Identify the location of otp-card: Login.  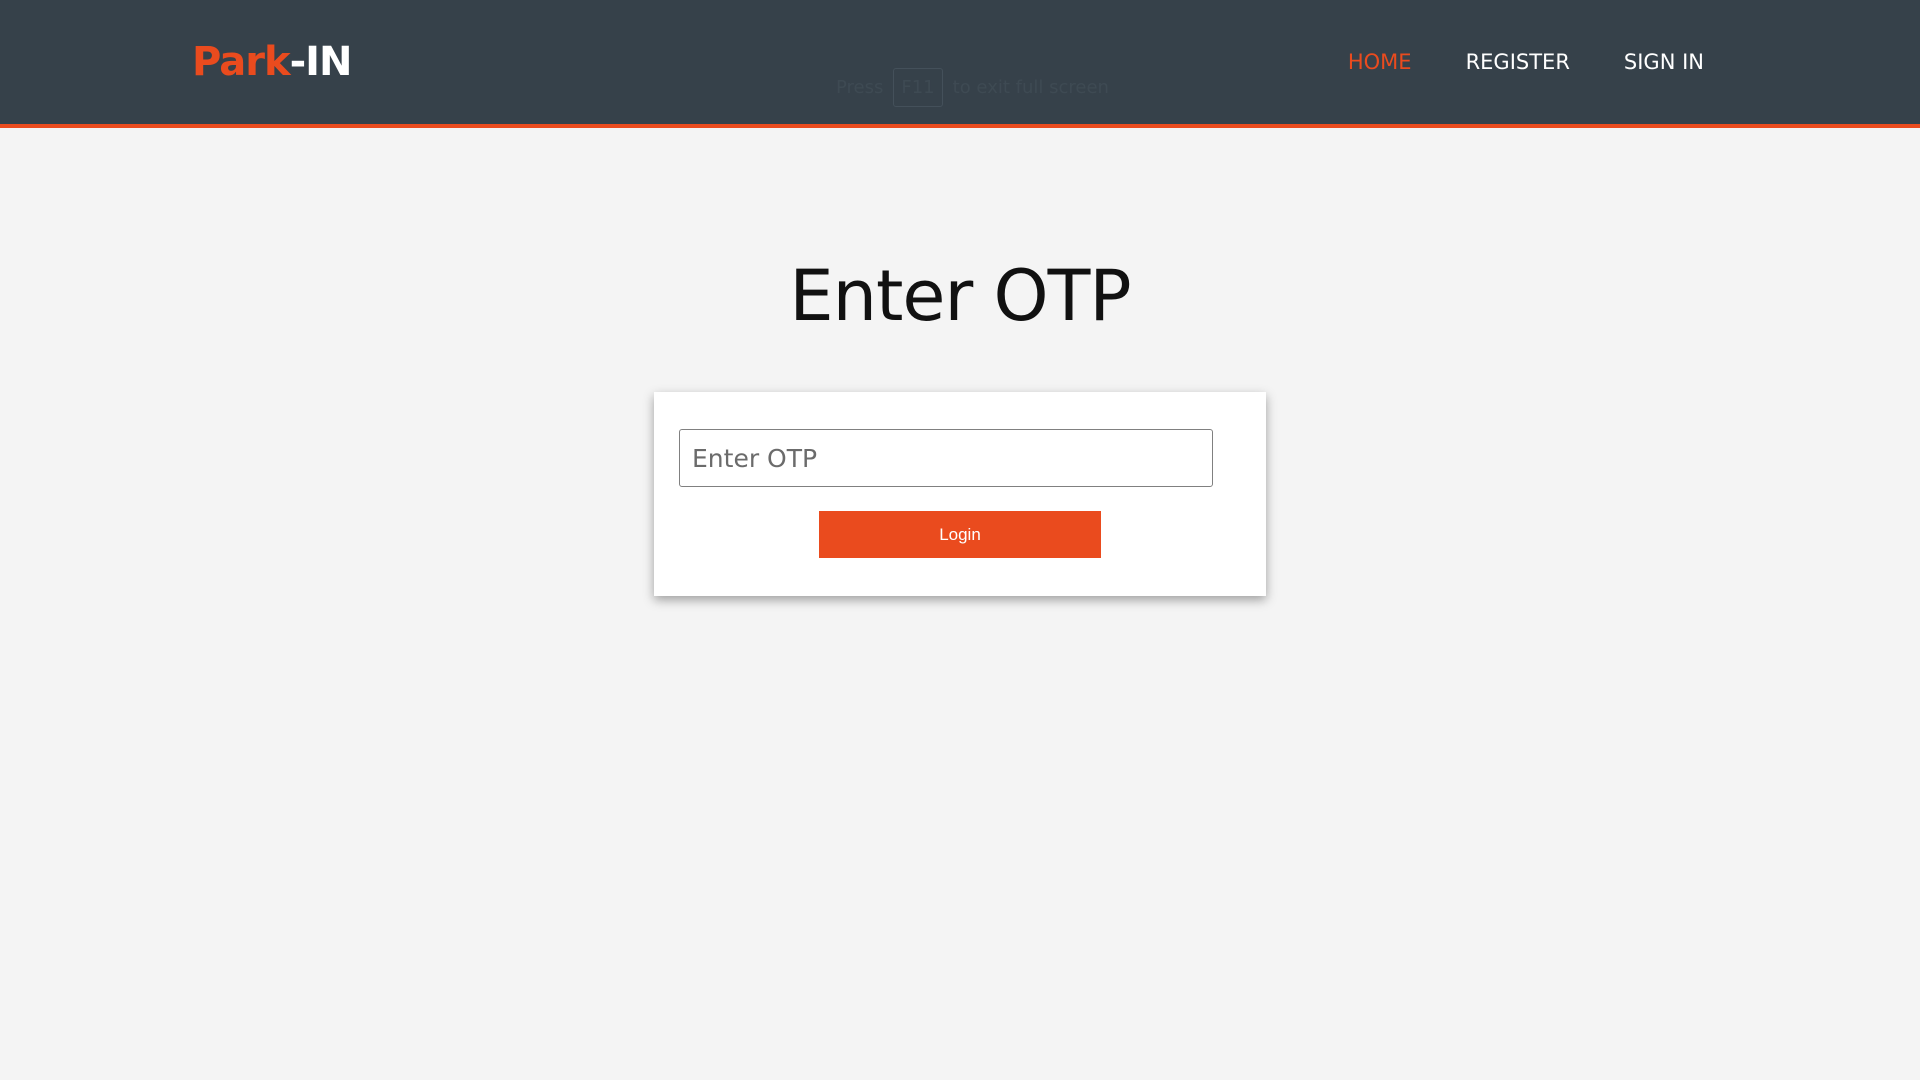
(960, 494).